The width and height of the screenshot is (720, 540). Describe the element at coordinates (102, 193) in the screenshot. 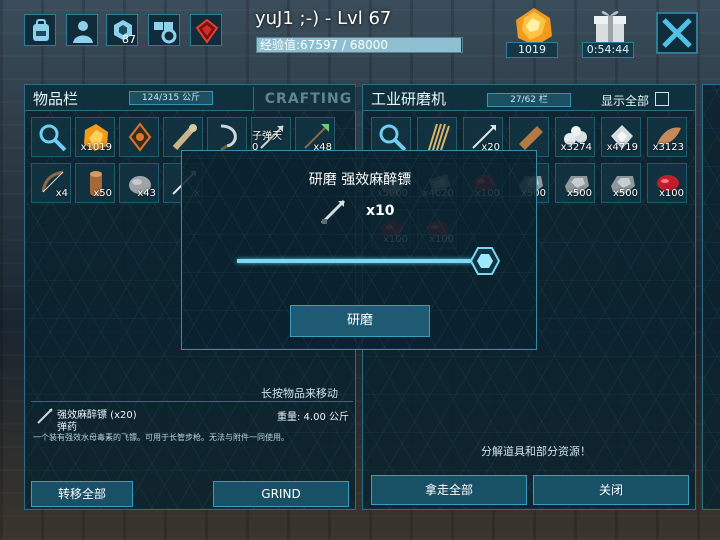

I see `slot-quantity: x50` at that location.